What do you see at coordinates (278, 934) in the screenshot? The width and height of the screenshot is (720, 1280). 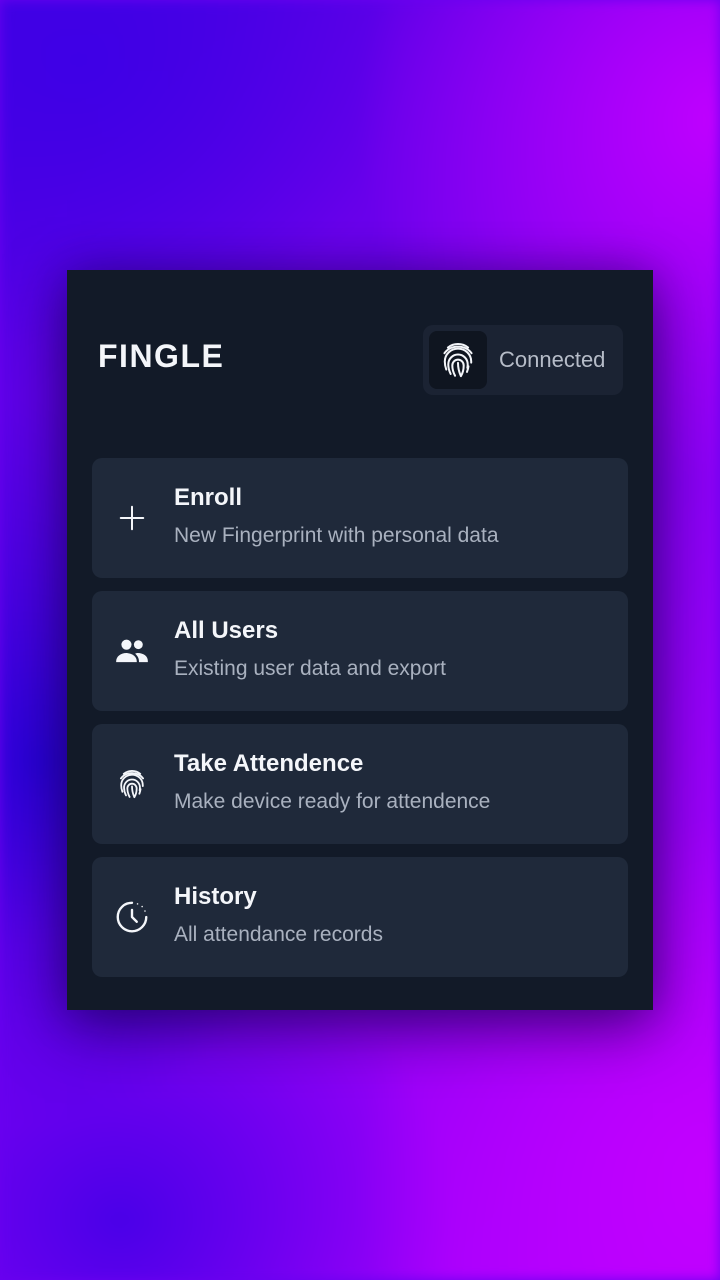 I see `menu-item-subtitle: All attendance records` at bounding box center [278, 934].